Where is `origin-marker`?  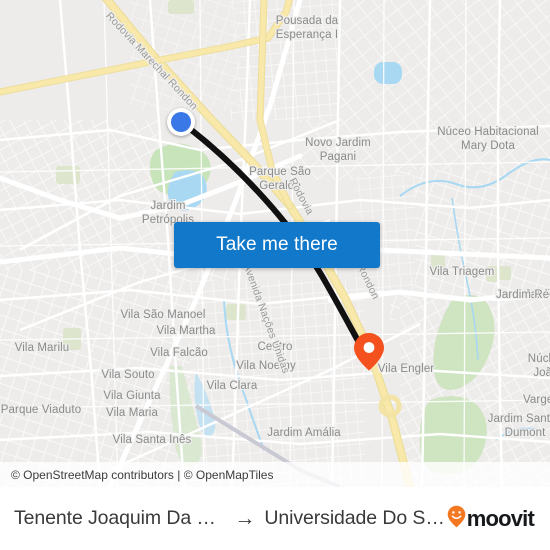
origin-marker is located at coordinates (181, 122).